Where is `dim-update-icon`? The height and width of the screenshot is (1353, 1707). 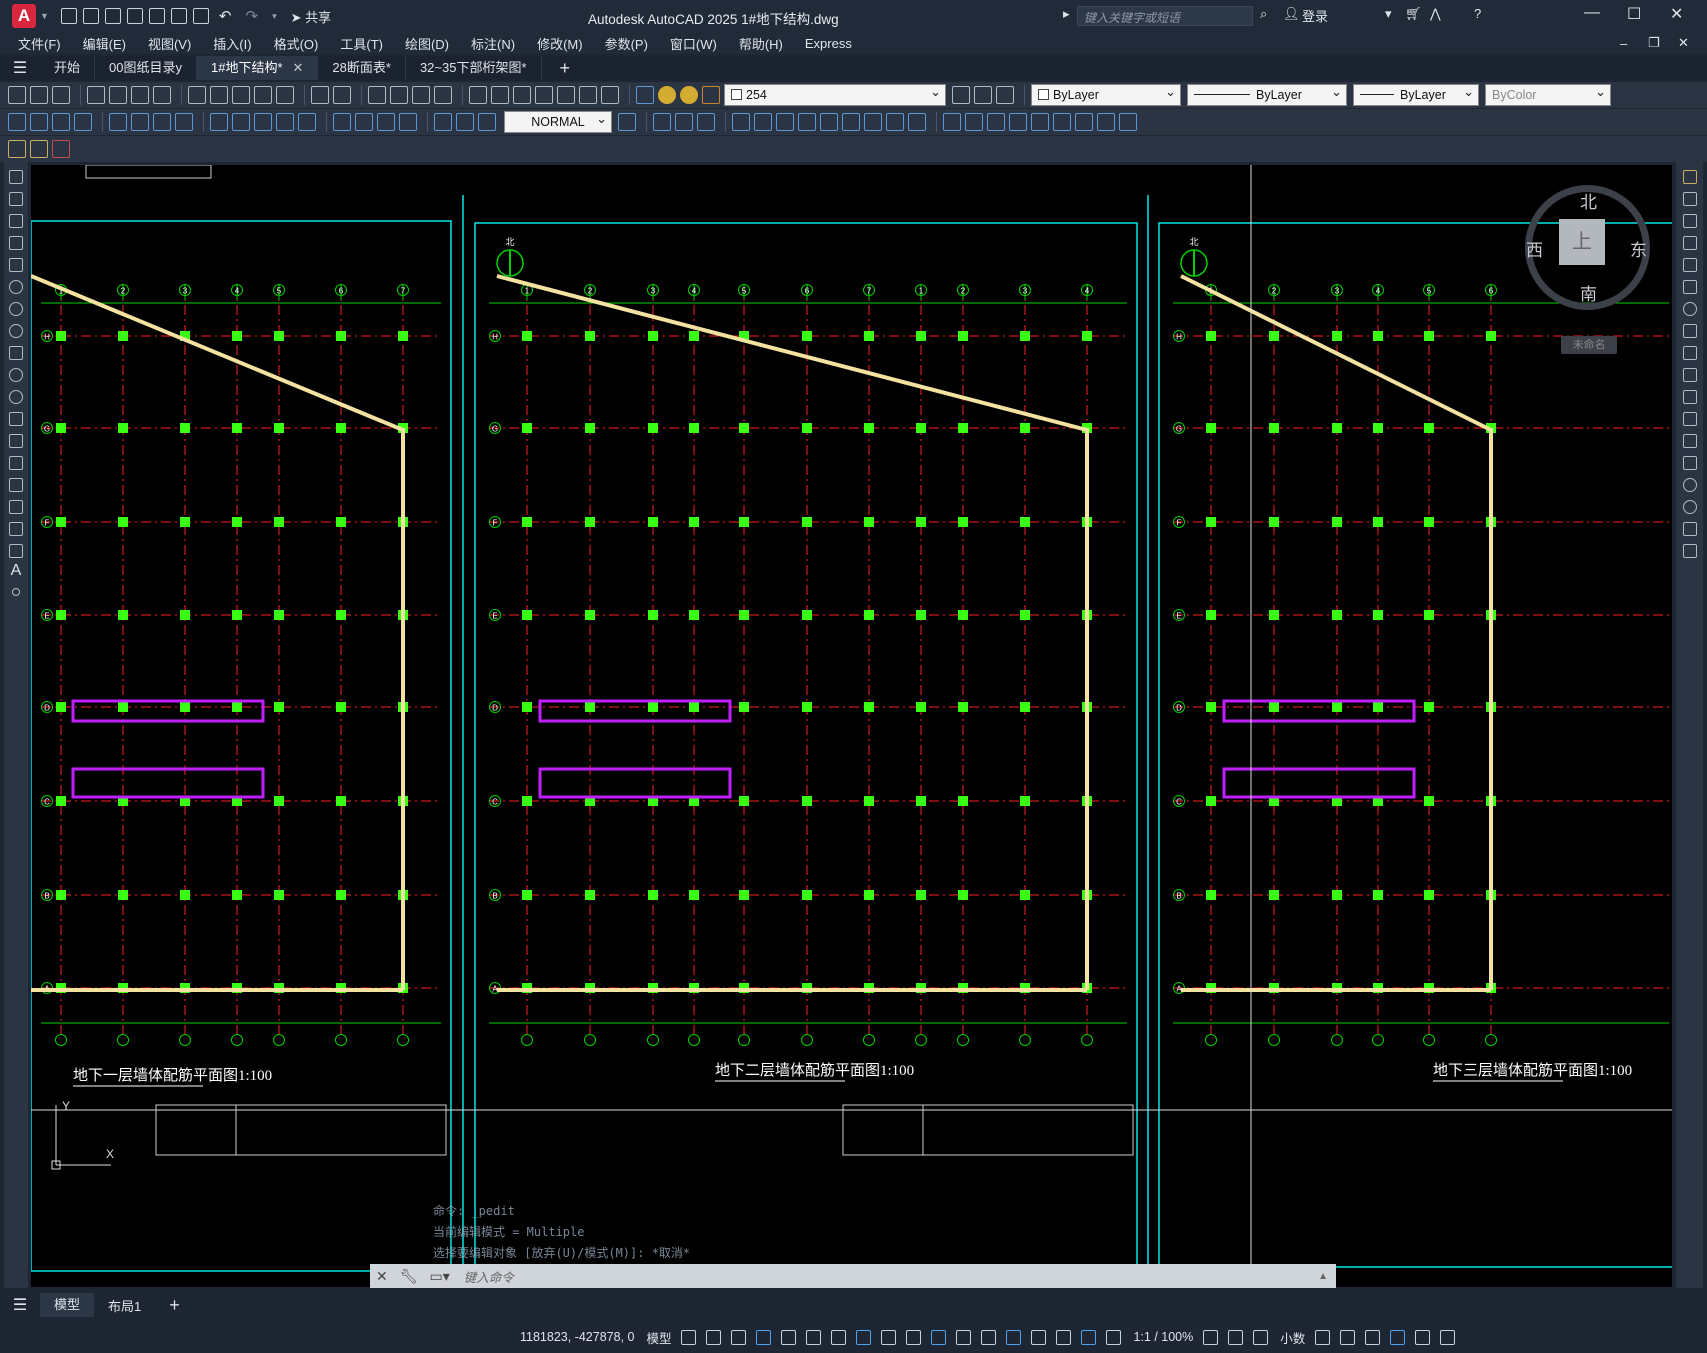 dim-update-icon is located at coordinates (487, 122).